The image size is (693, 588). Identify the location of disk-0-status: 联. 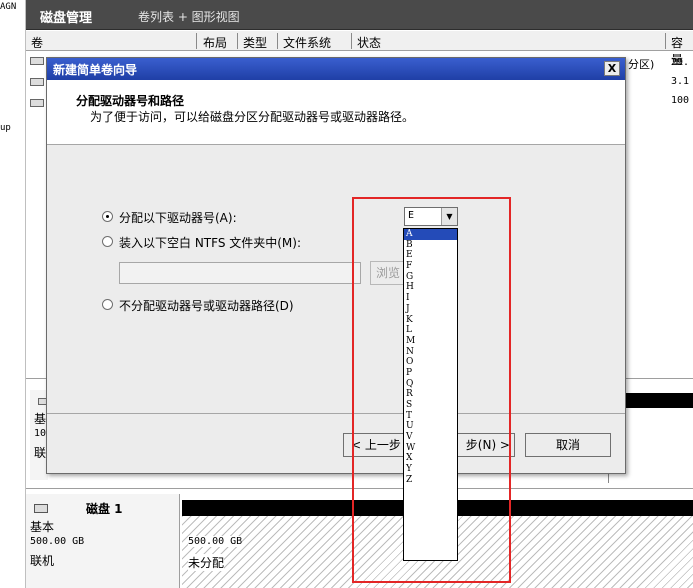
(40, 453).